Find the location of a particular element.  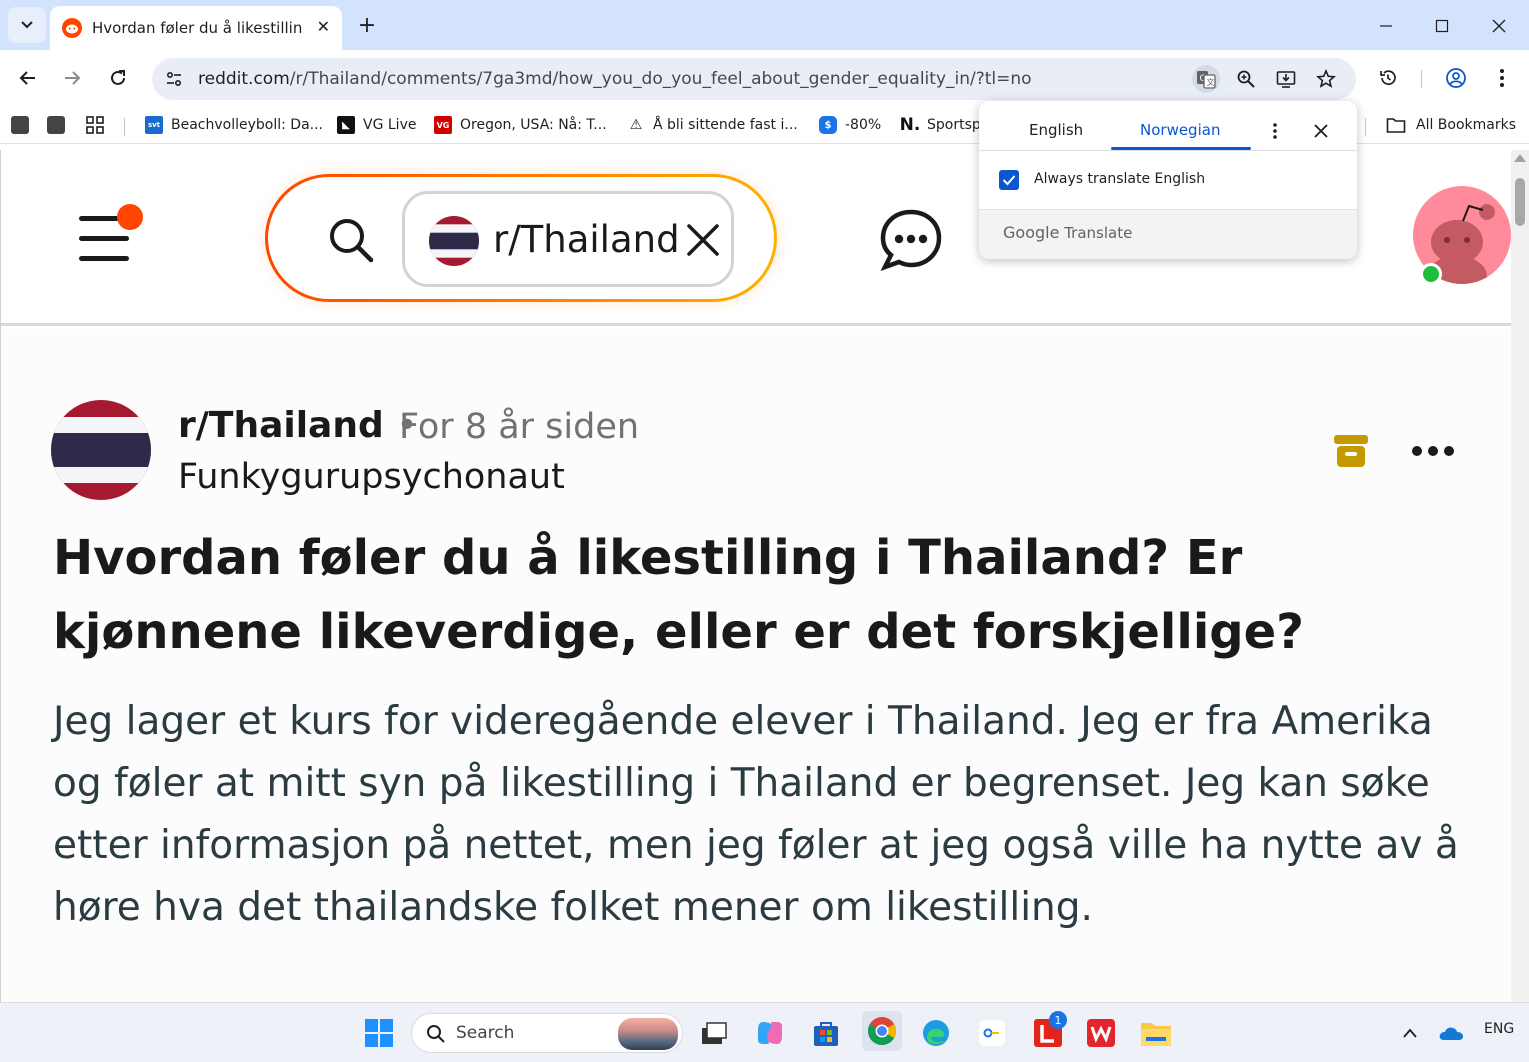

tab-close-icon: ✕ is located at coordinates (323, 26).